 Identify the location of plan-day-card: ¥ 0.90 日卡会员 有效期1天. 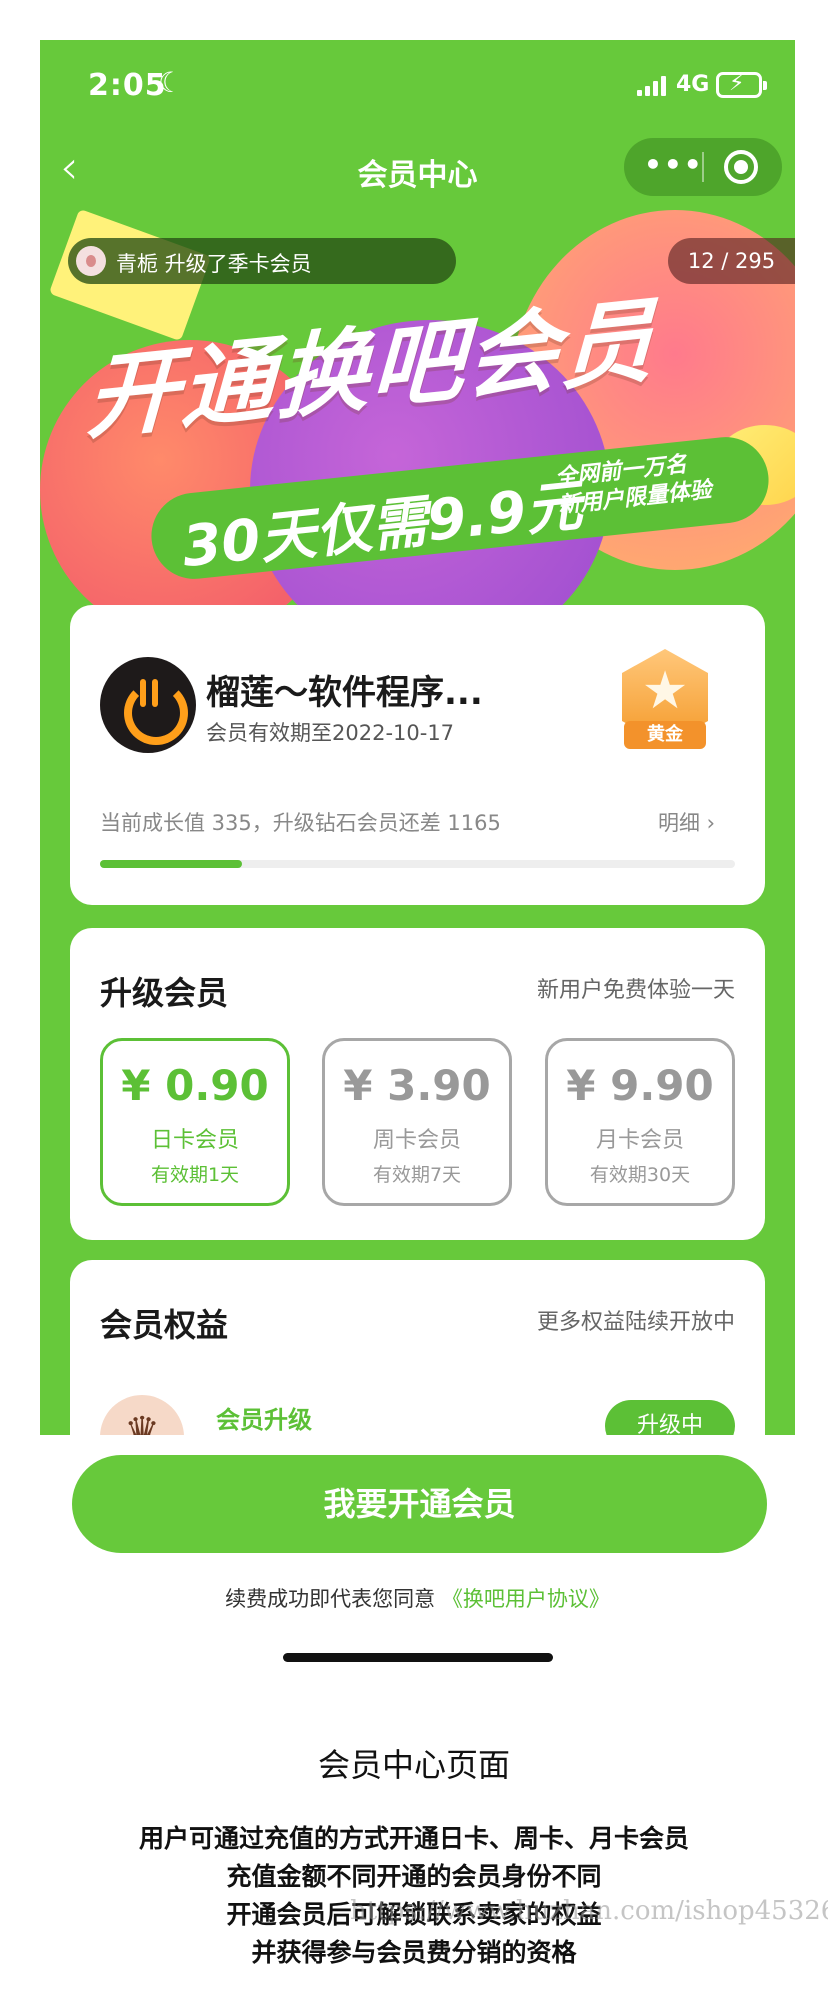
(195, 1122).